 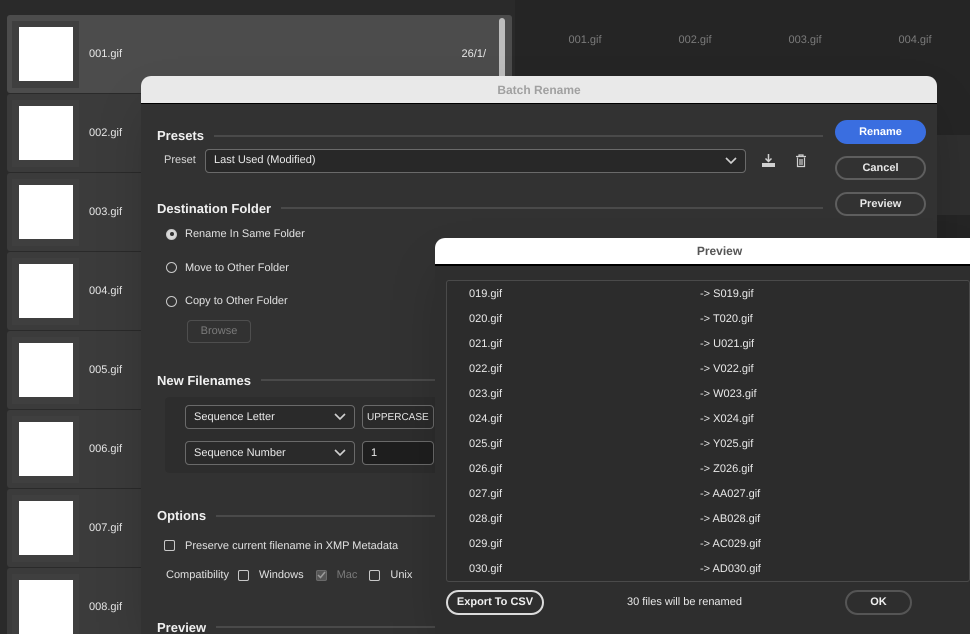 What do you see at coordinates (105, 54) in the screenshot?
I see `file-name: 001.gif` at bounding box center [105, 54].